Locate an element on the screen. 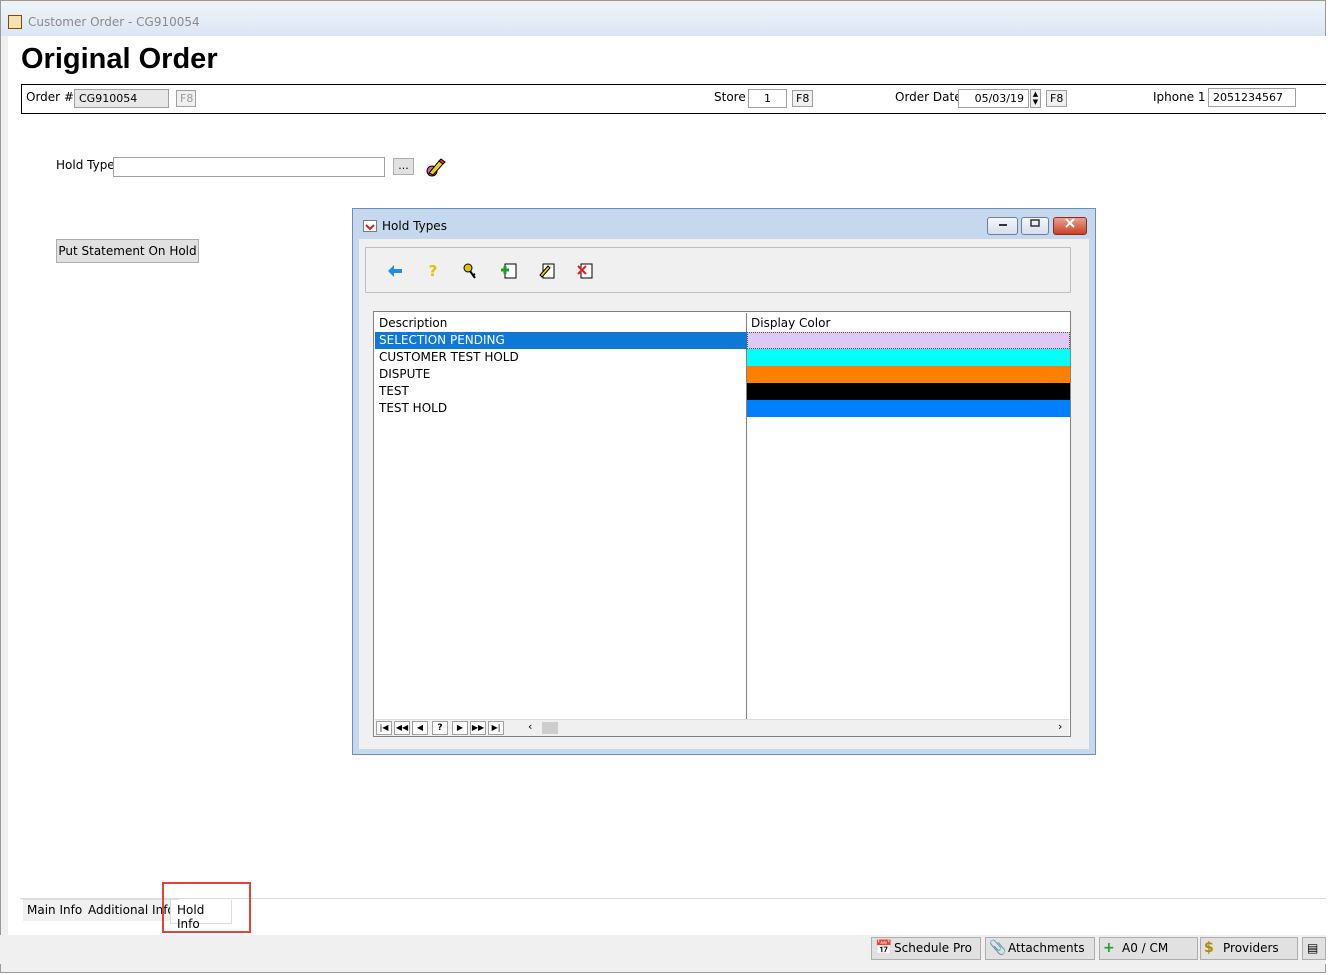 The height and width of the screenshot is (975, 1328). close-button is located at coordinates (1070, 226).